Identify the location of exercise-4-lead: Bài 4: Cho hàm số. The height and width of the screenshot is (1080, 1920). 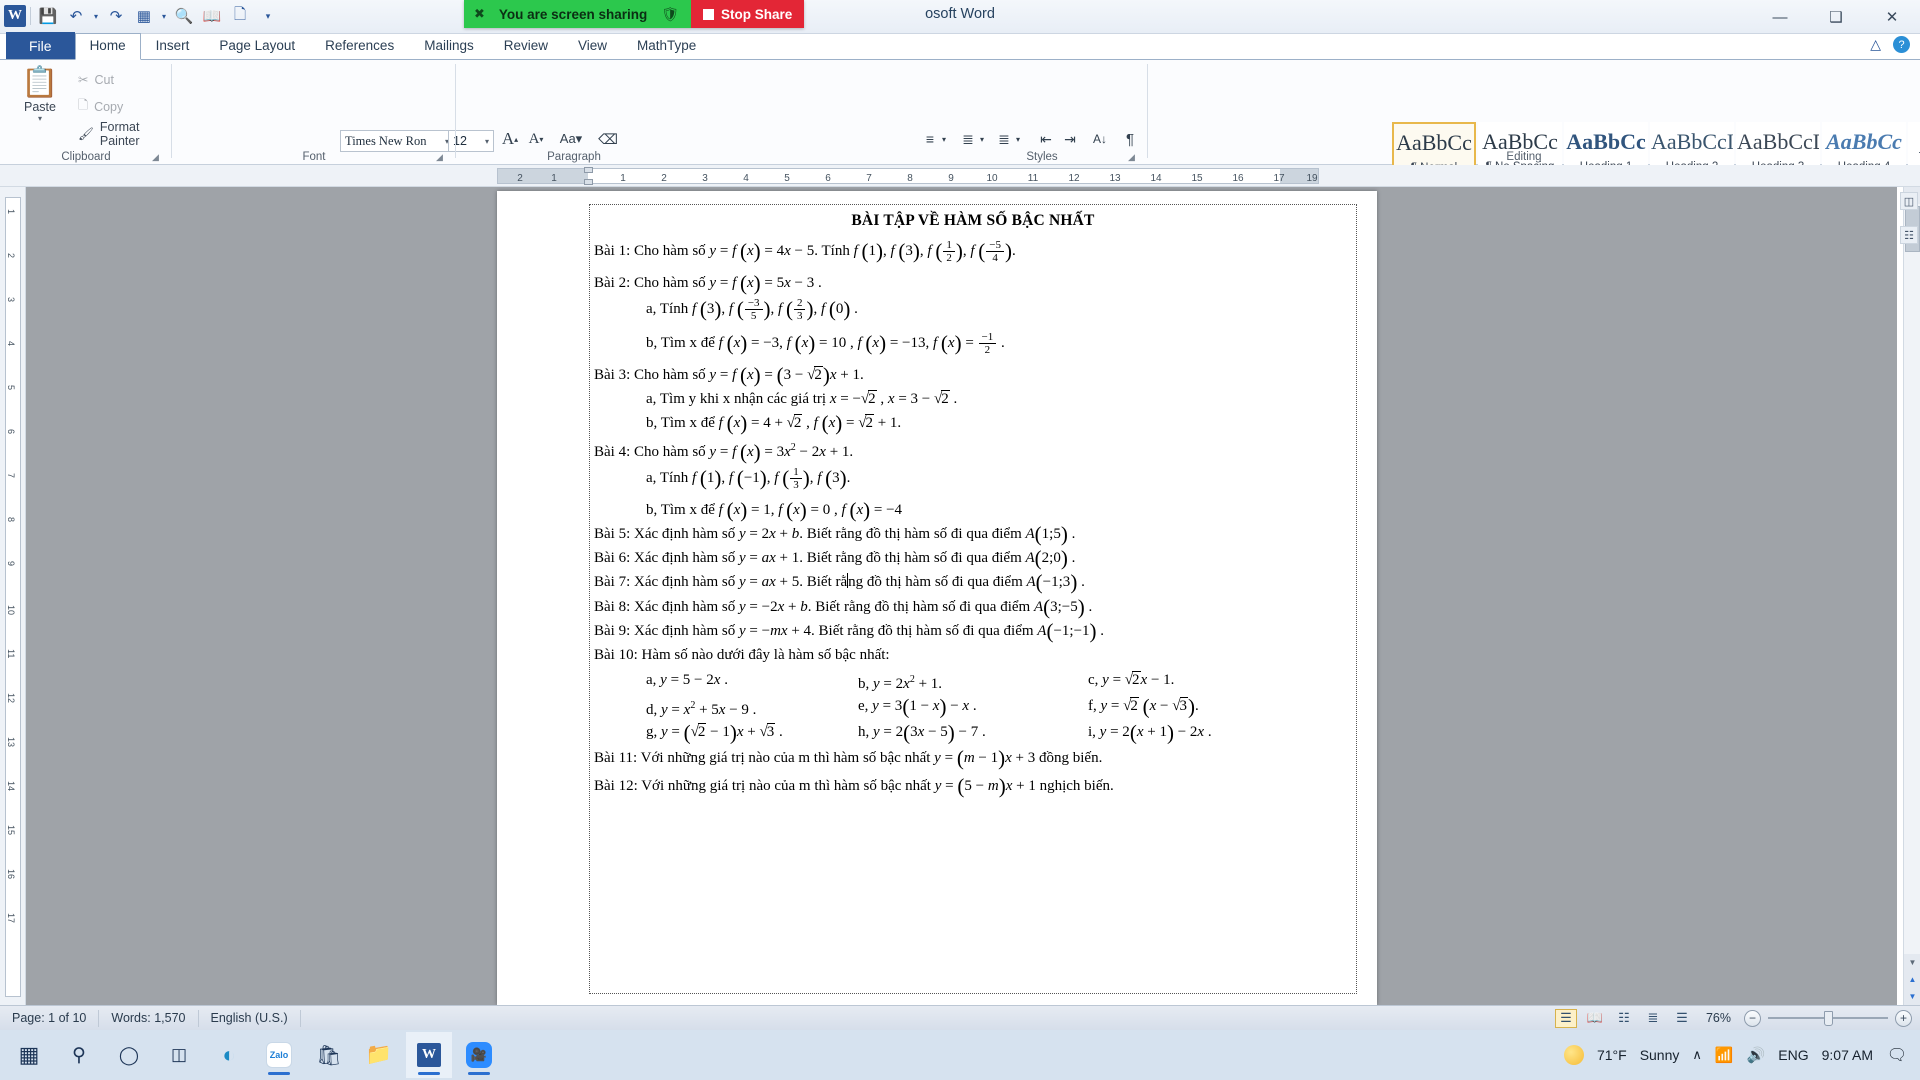
(652, 452).